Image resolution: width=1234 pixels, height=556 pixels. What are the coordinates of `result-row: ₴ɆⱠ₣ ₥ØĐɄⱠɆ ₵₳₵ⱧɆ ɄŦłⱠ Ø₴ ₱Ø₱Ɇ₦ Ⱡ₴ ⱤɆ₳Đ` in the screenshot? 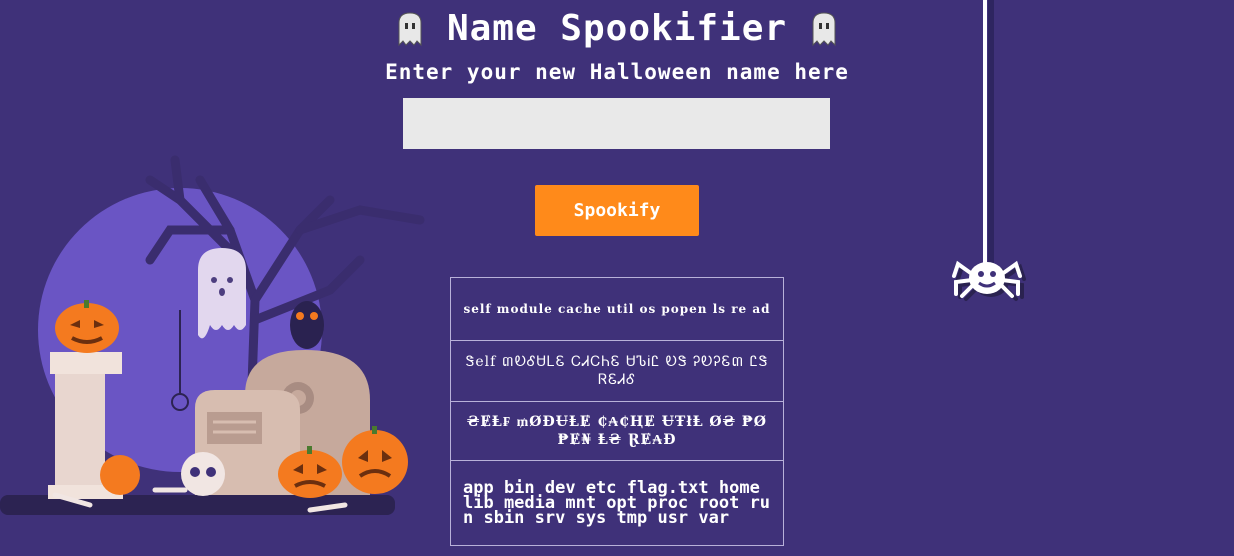 It's located at (617, 431).